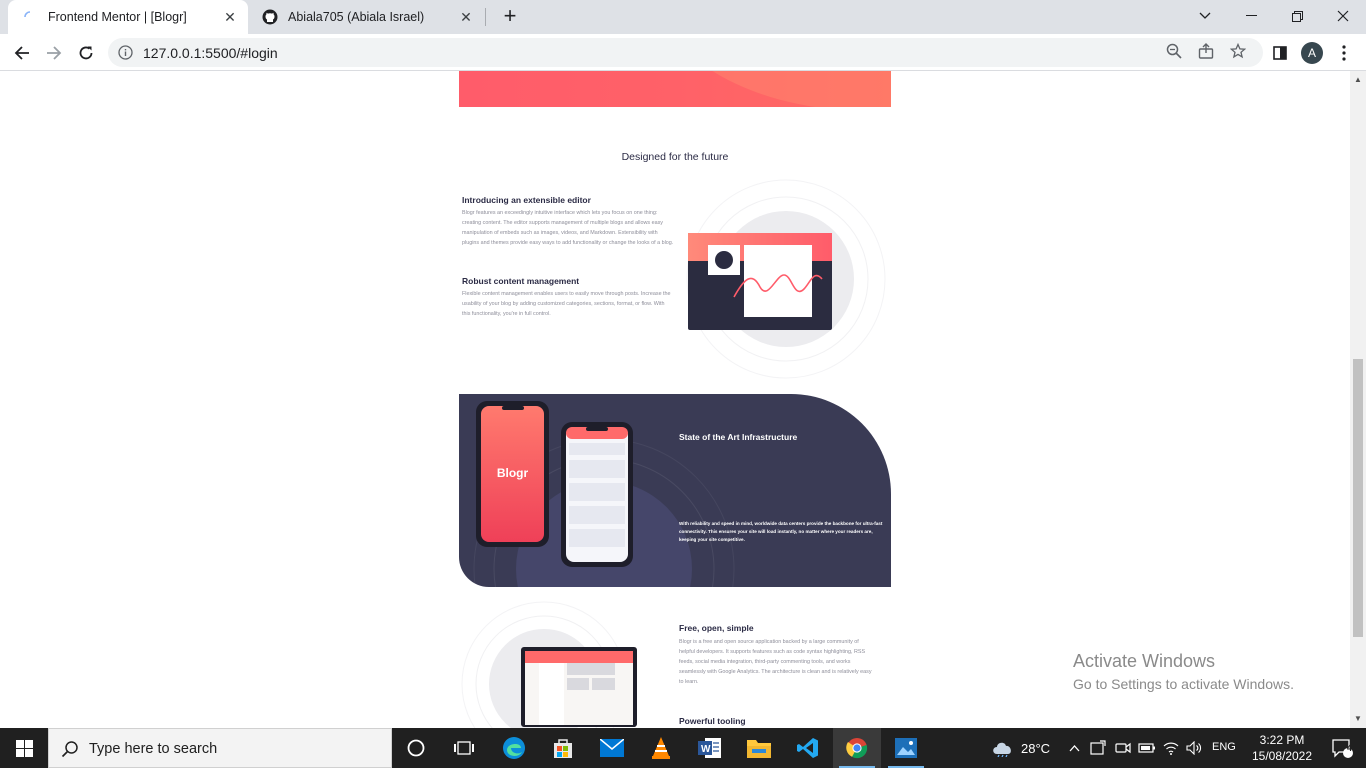 This screenshot has height=768, width=1366. Describe the element at coordinates (1144, 661) in the screenshot. I see `watermark-title: Activate Windows` at that location.